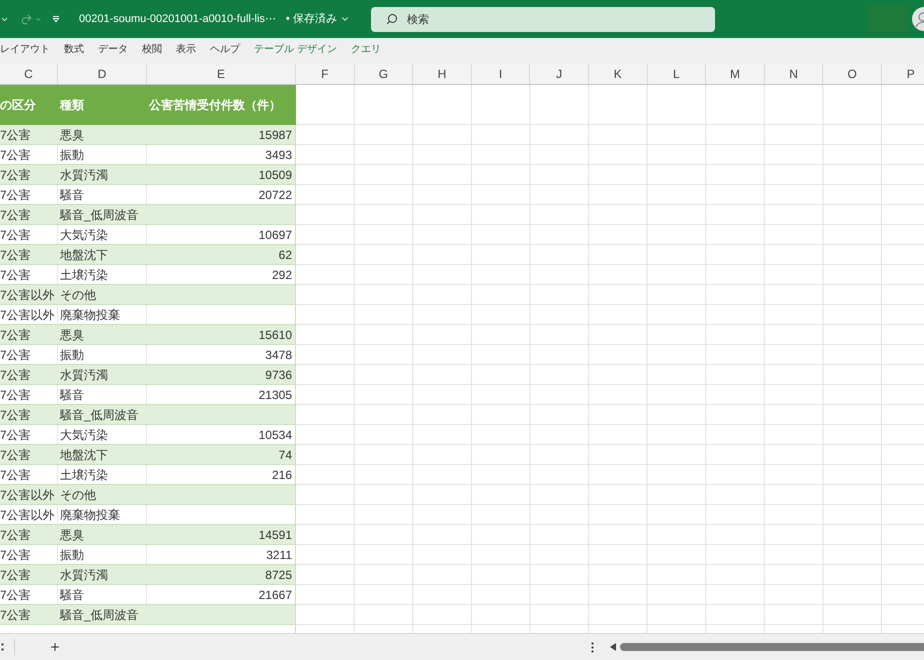  What do you see at coordinates (677, 74) in the screenshot?
I see `column-header: L` at bounding box center [677, 74].